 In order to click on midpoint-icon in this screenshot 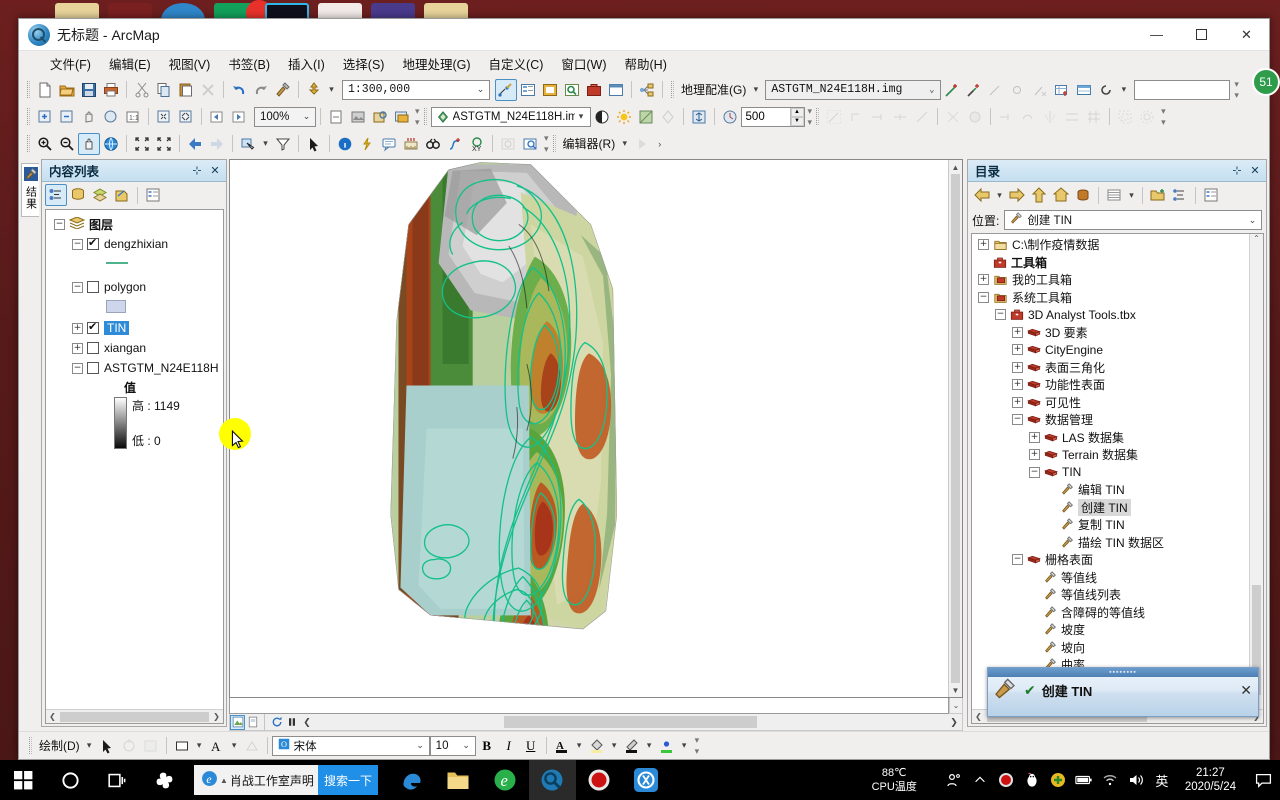, I will do `click(900, 117)`.